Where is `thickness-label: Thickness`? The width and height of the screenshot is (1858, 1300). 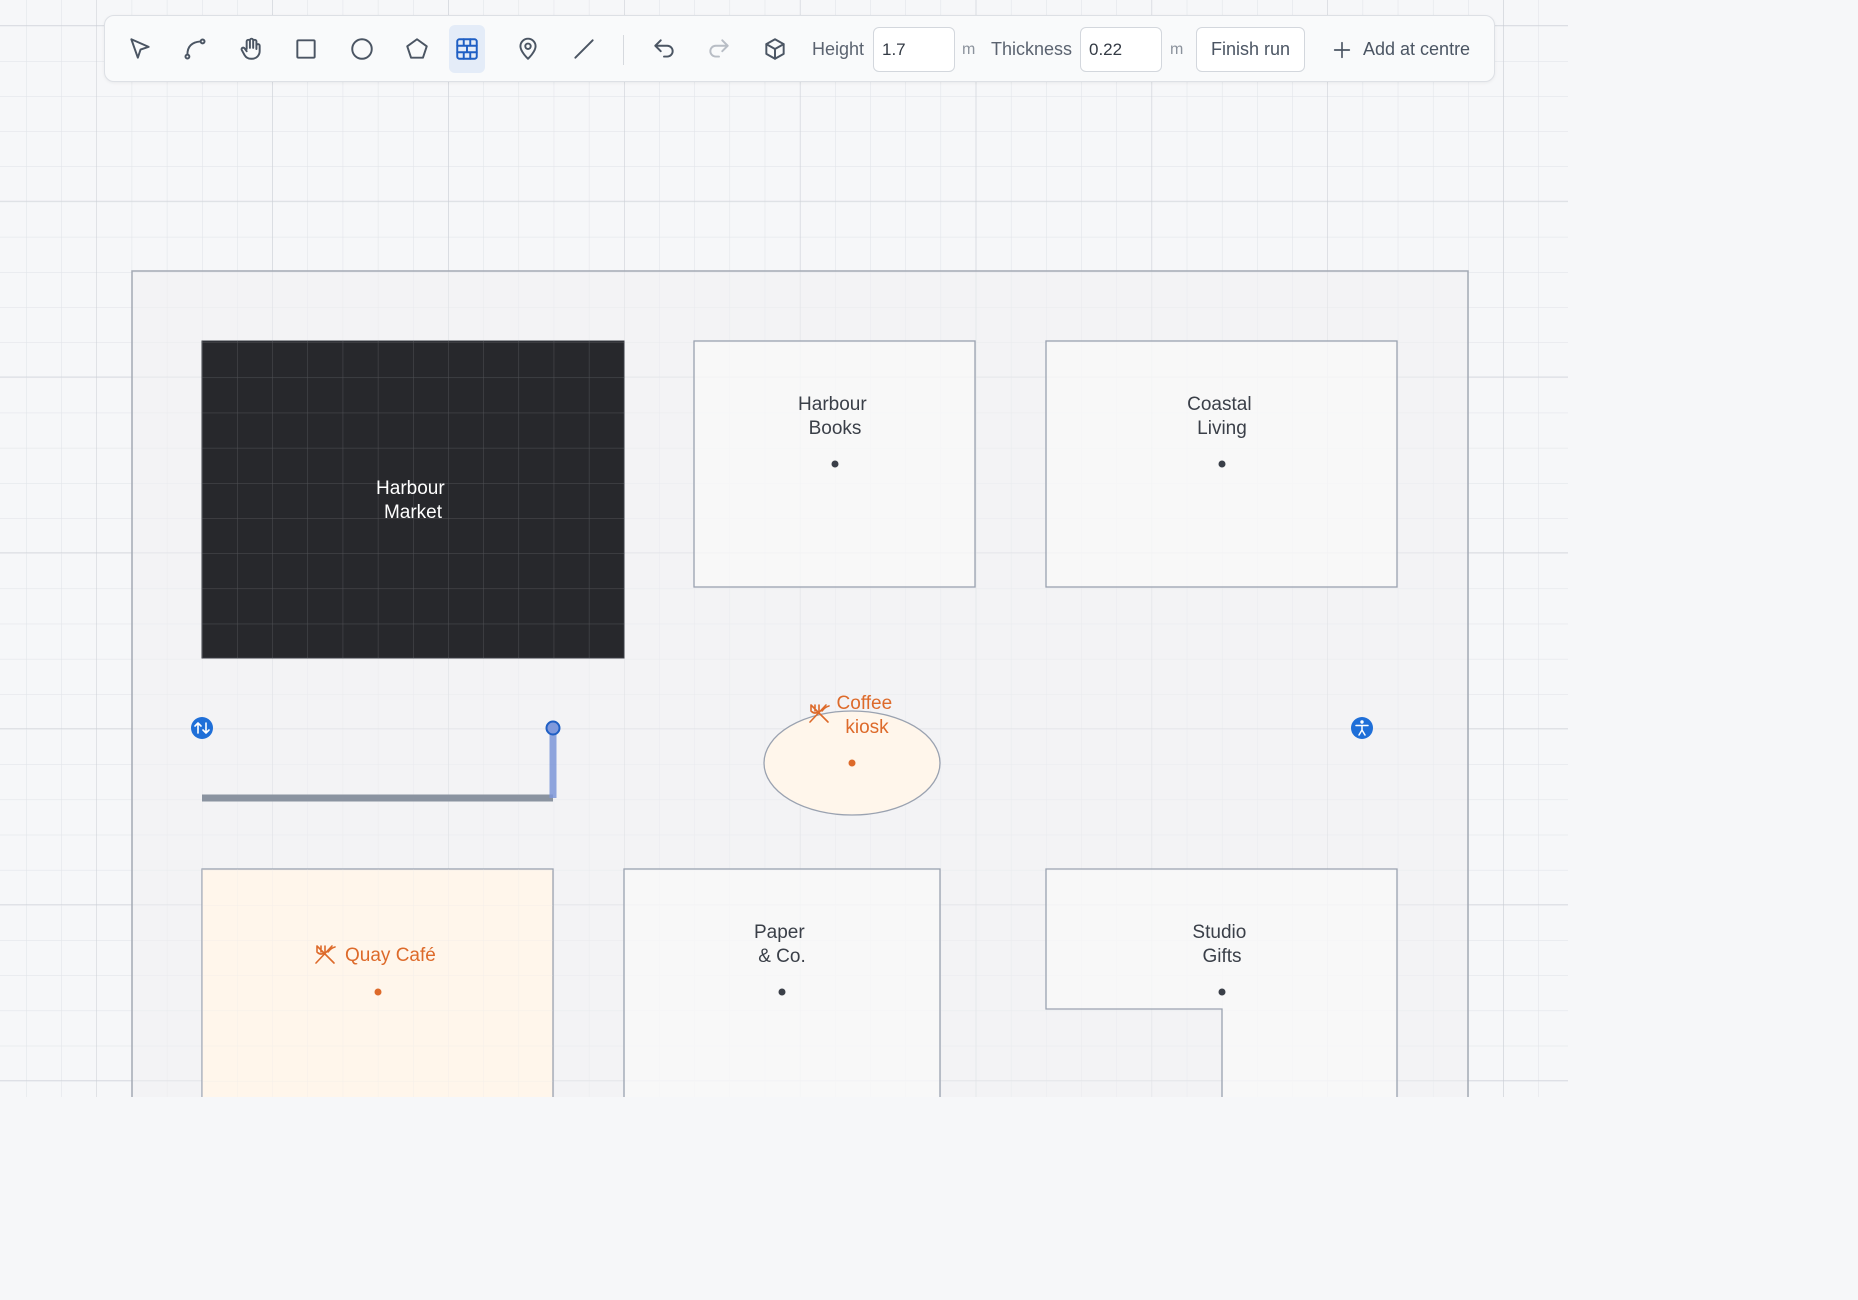 thickness-label: Thickness is located at coordinates (1032, 49).